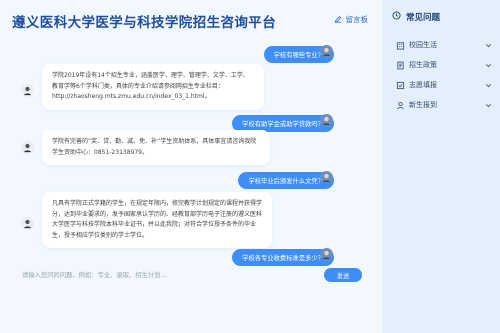 This screenshot has height=333, width=500. What do you see at coordinates (444, 45) in the screenshot?
I see `sidebar-item-campus-life: 校园生活` at bounding box center [444, 45].